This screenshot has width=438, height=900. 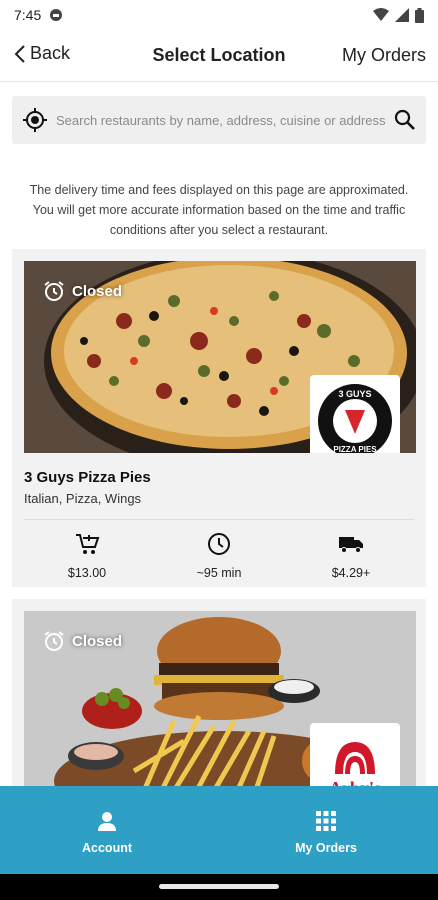 What do you see at coordinates (19, 53) in the screenshot?
I see `back-chevron-icon` at bounding box center [19, 53].